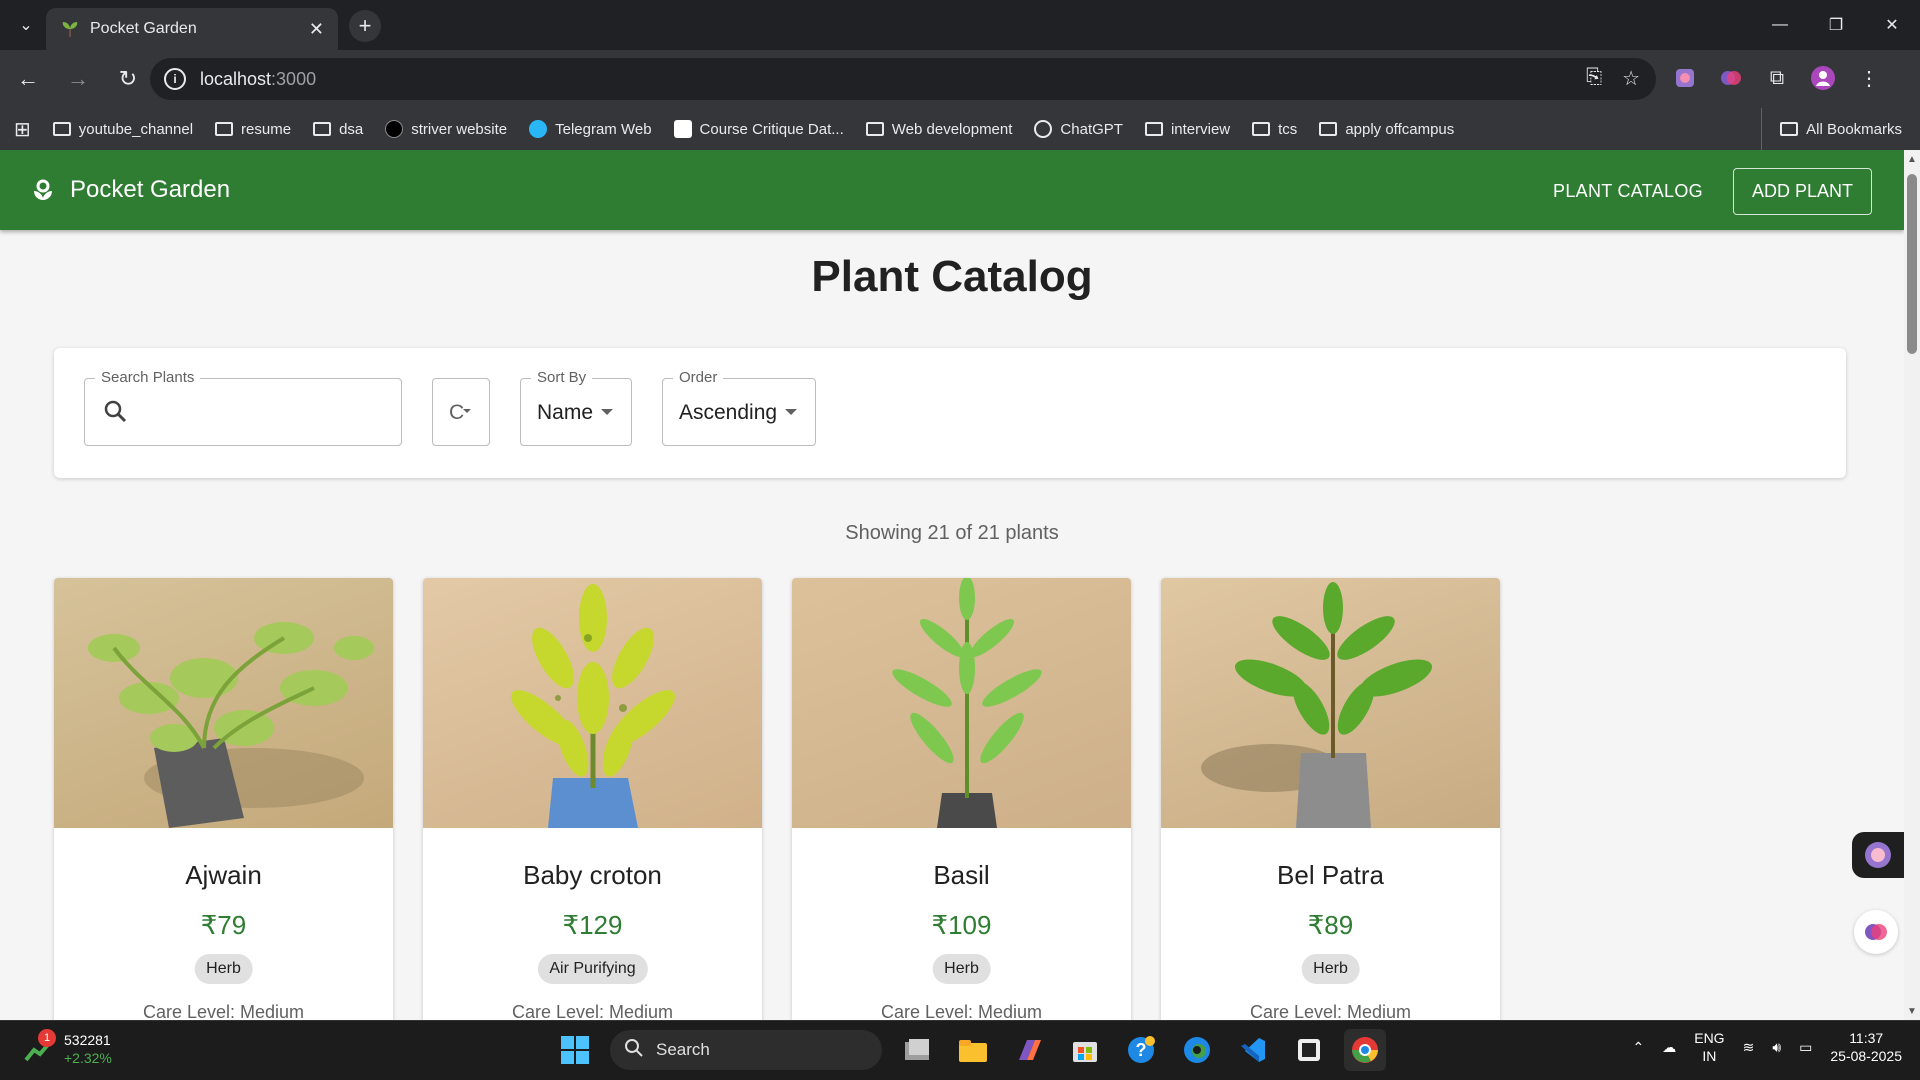  What do you see at coordinates (1029, 1050) in the screenshot?
I see `copilot-icon` at bounding box center [1029, 1050].